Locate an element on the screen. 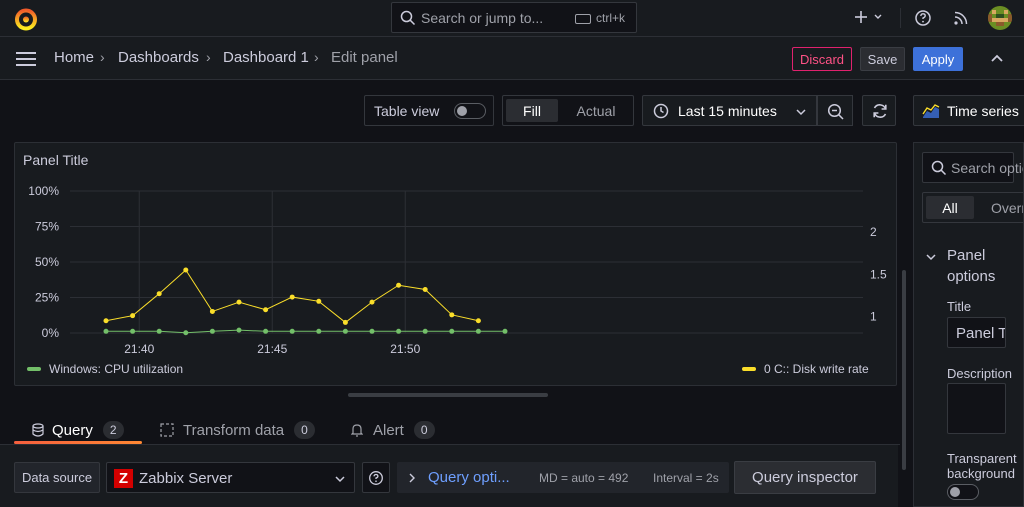 This screenshot has height=507, width=1024. tab-alert-label: Alert is located at coordinates (388, 430).